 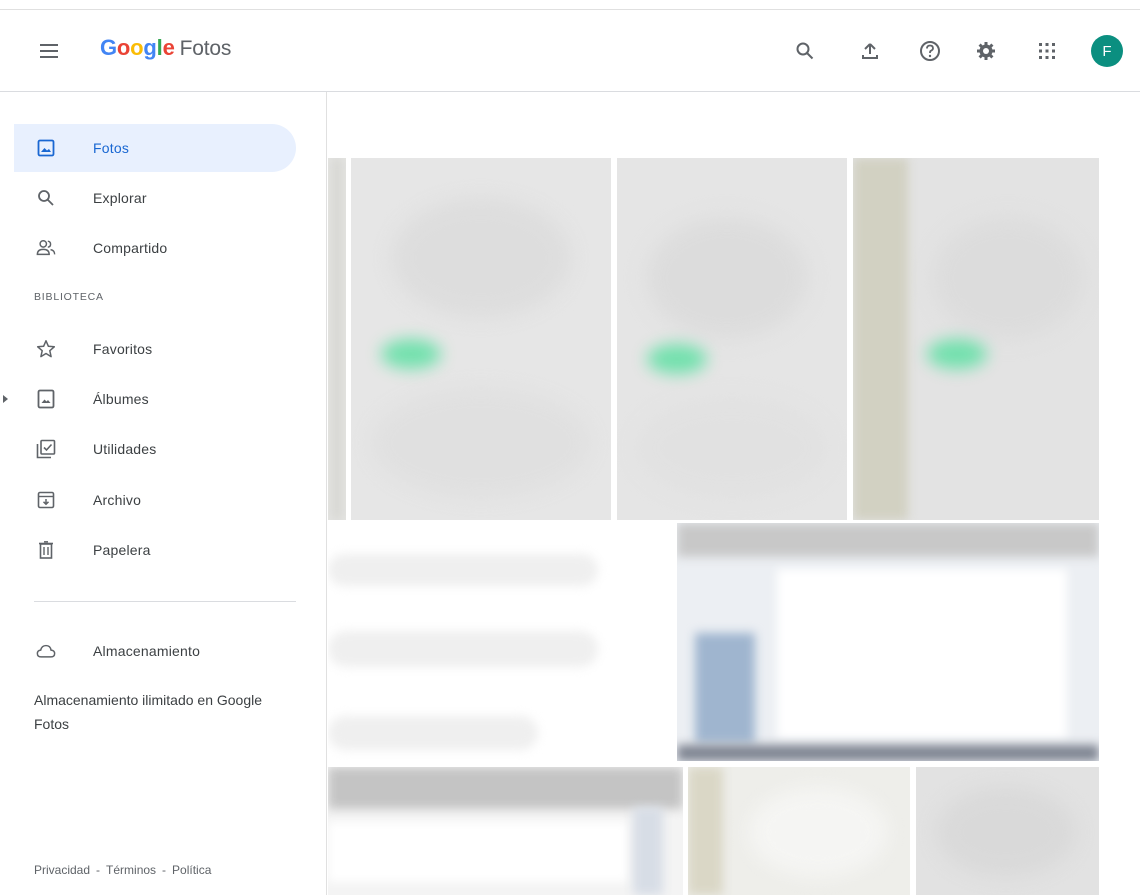 I want to click on sidebar-item-label: Compartido, so click(x=130, y=248).